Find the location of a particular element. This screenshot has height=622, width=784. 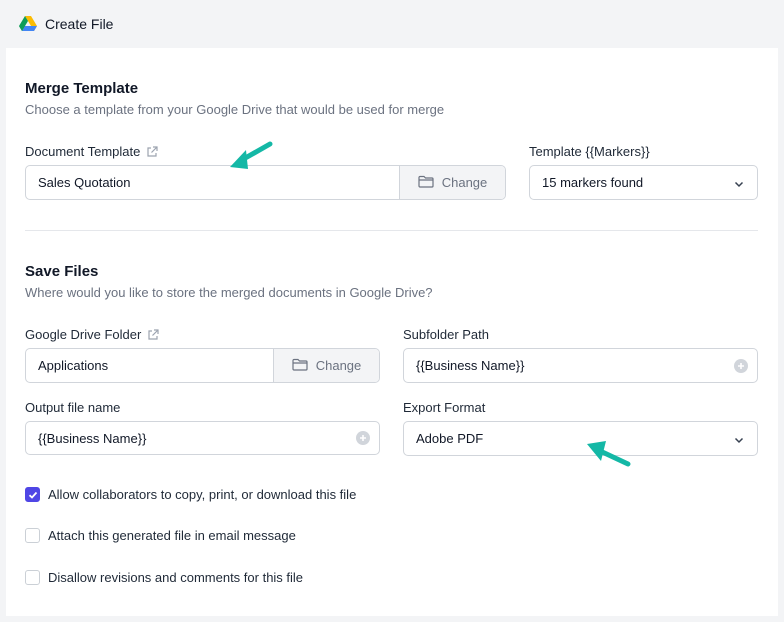

drive-folder-change-button: Change is located at coordinates (326, 365).